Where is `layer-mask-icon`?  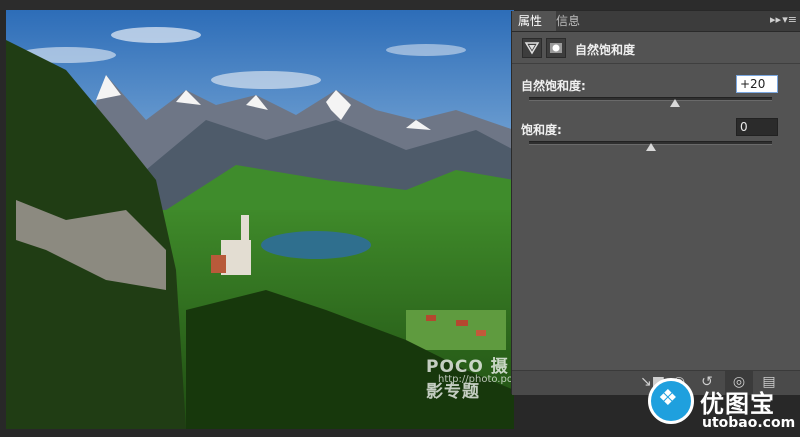
layer-mask-icon is located at coordinates (556, 48).